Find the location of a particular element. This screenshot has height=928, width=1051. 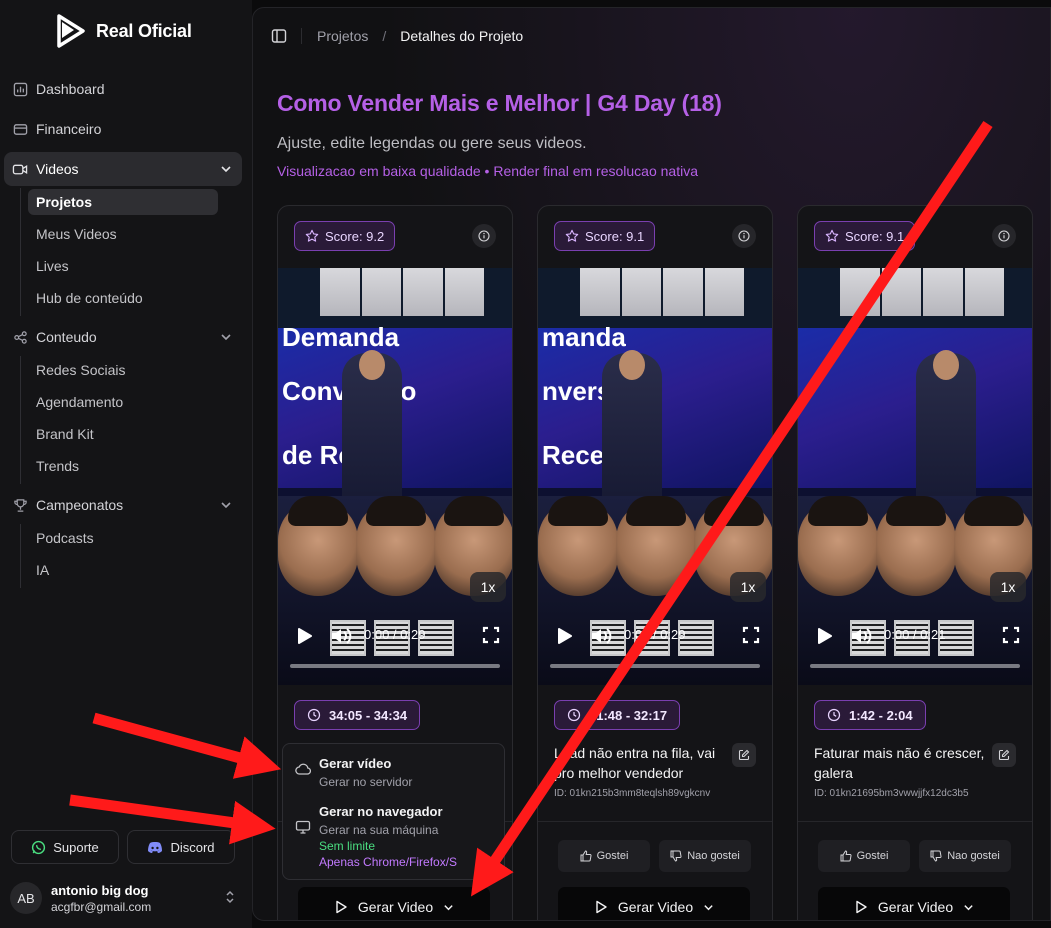

support-button: Suporte is located at coordinates (65, 847).